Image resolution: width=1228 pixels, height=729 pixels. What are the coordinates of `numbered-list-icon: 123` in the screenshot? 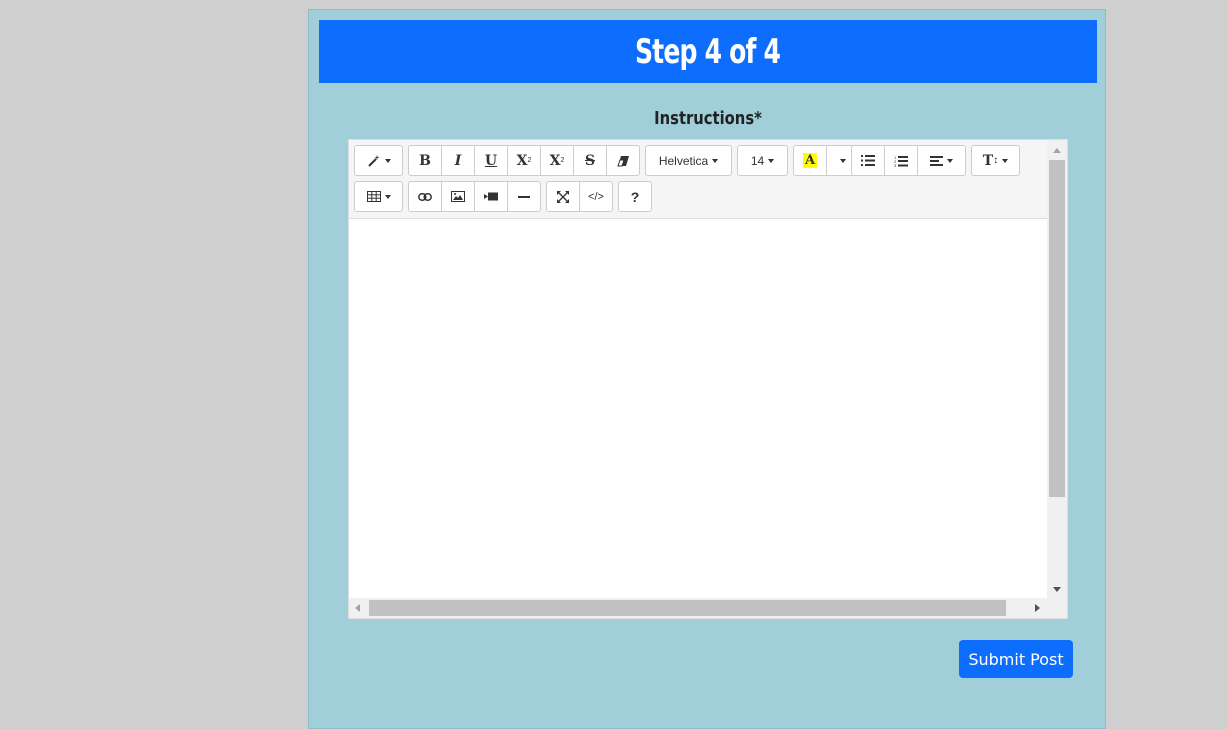 It's located at (901, 161).